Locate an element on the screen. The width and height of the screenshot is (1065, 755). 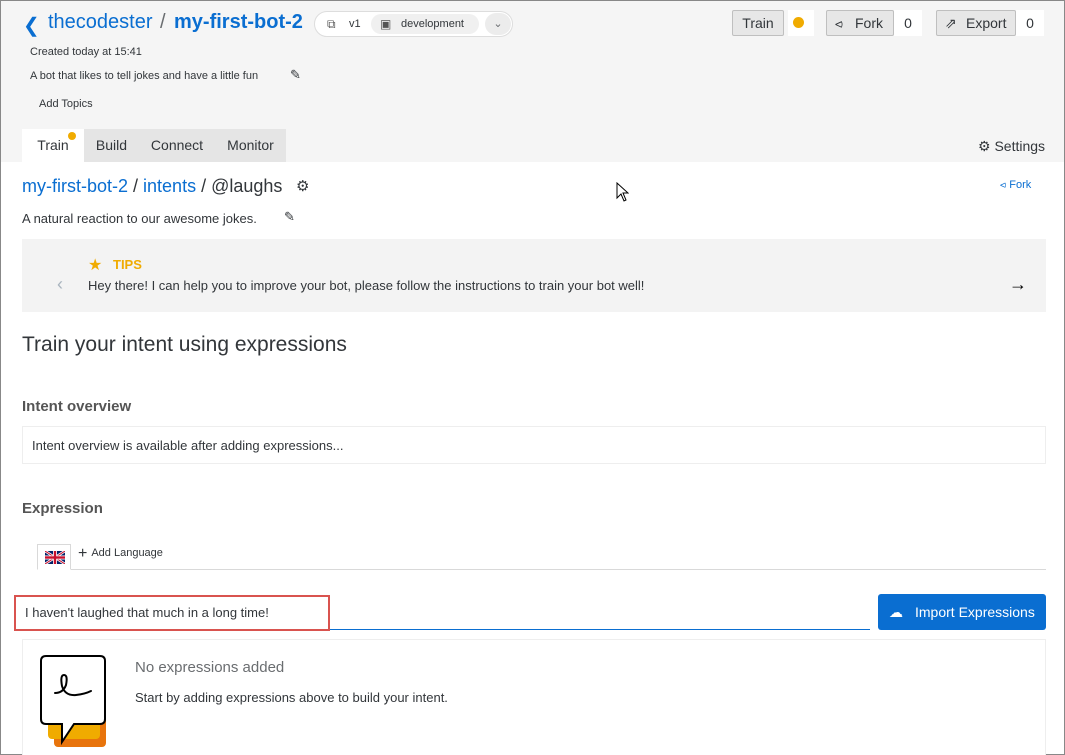
tab-monitor: Monitor is located at coordinates (250, 145).